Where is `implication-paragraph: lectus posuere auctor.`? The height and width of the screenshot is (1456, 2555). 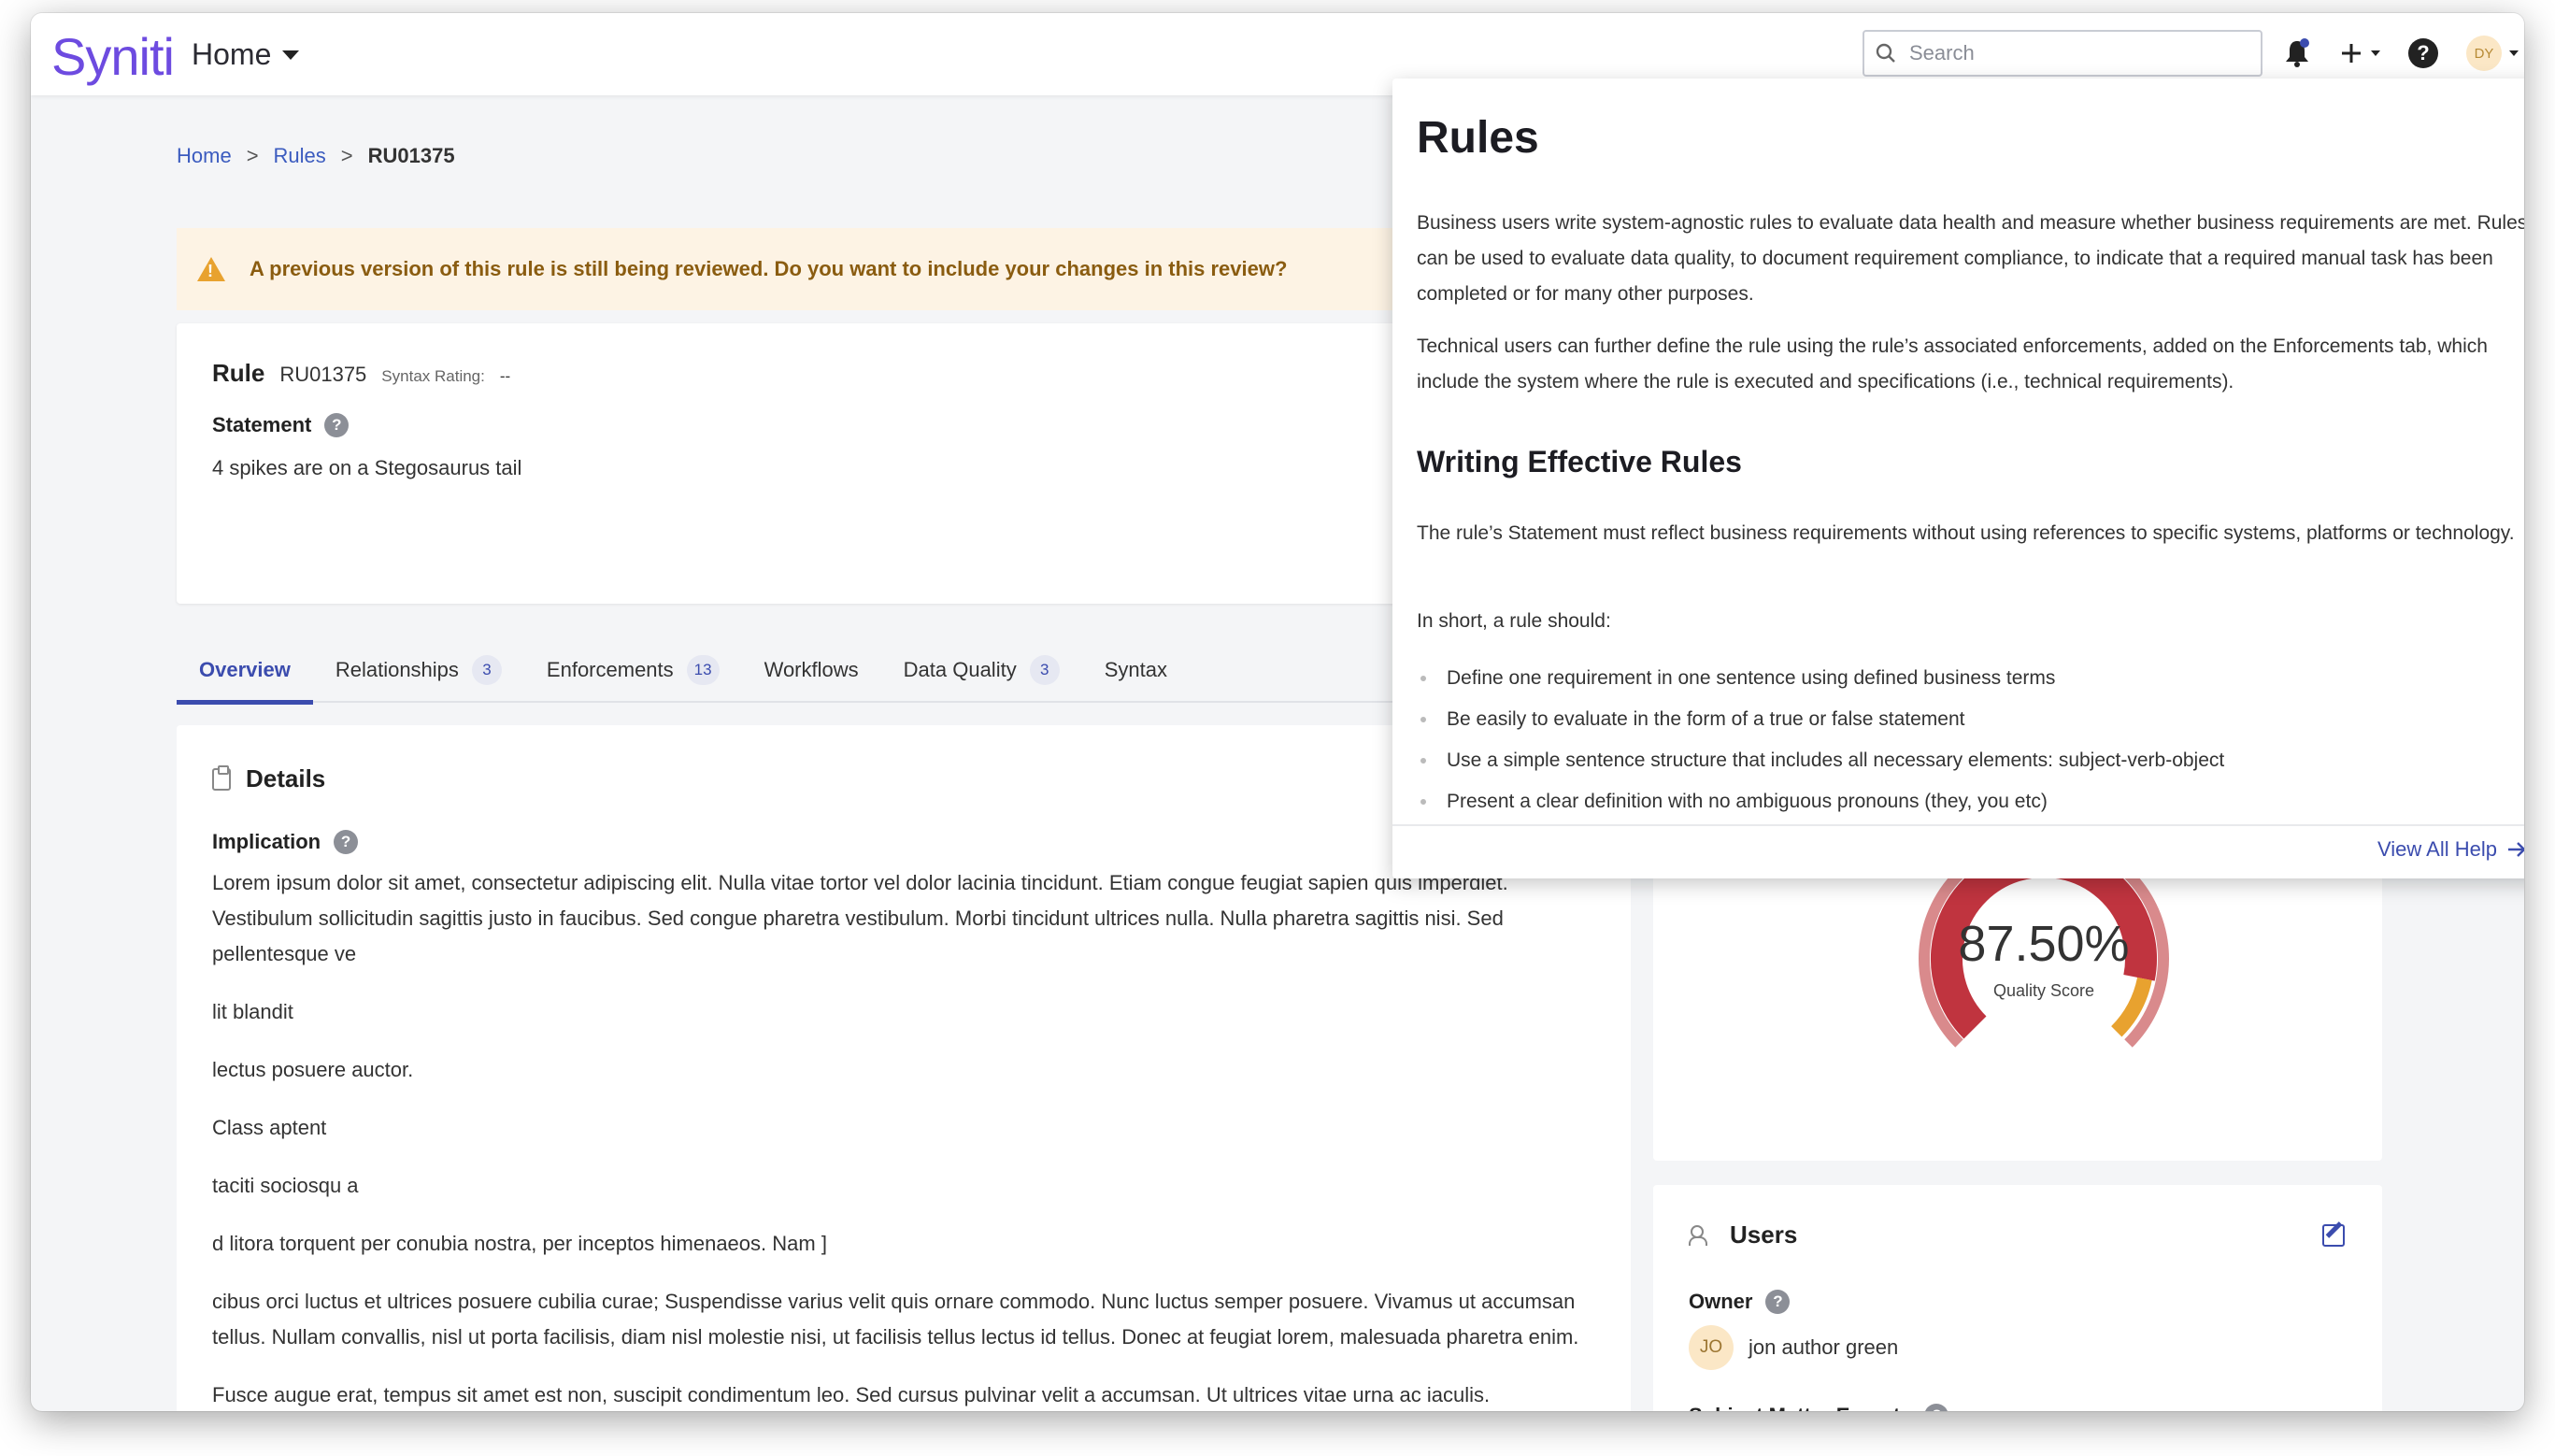 implication-paragraph: lectus posuere auctor. is located at coordinates (313, 1069).